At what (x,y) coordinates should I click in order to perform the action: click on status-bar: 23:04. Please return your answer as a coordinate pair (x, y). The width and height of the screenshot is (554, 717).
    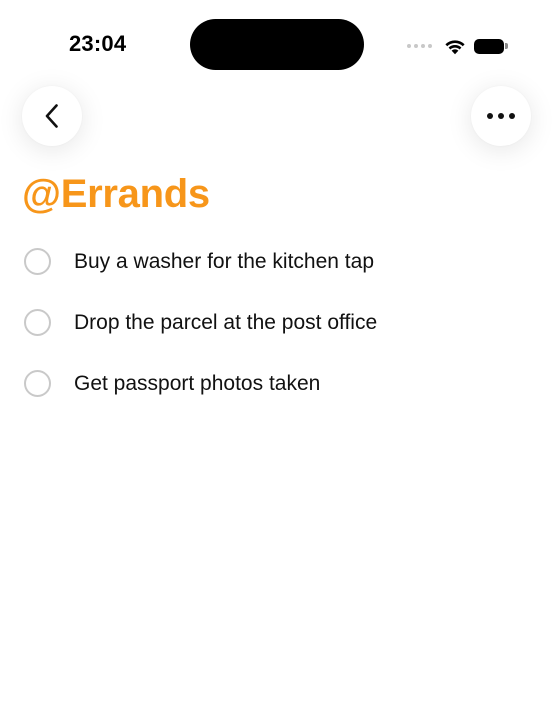
    Looking at the image, I should click on (277, 45).